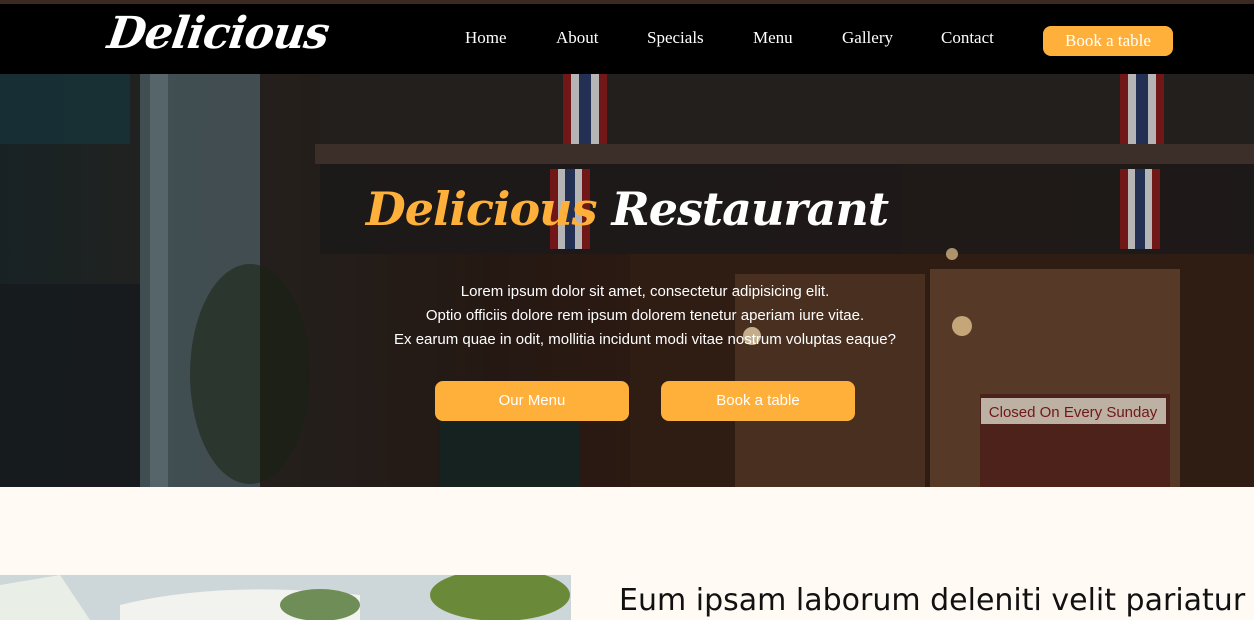 The height and width of the screenshot is (620, 1254). I want to click on about-image, so click(285, 597).